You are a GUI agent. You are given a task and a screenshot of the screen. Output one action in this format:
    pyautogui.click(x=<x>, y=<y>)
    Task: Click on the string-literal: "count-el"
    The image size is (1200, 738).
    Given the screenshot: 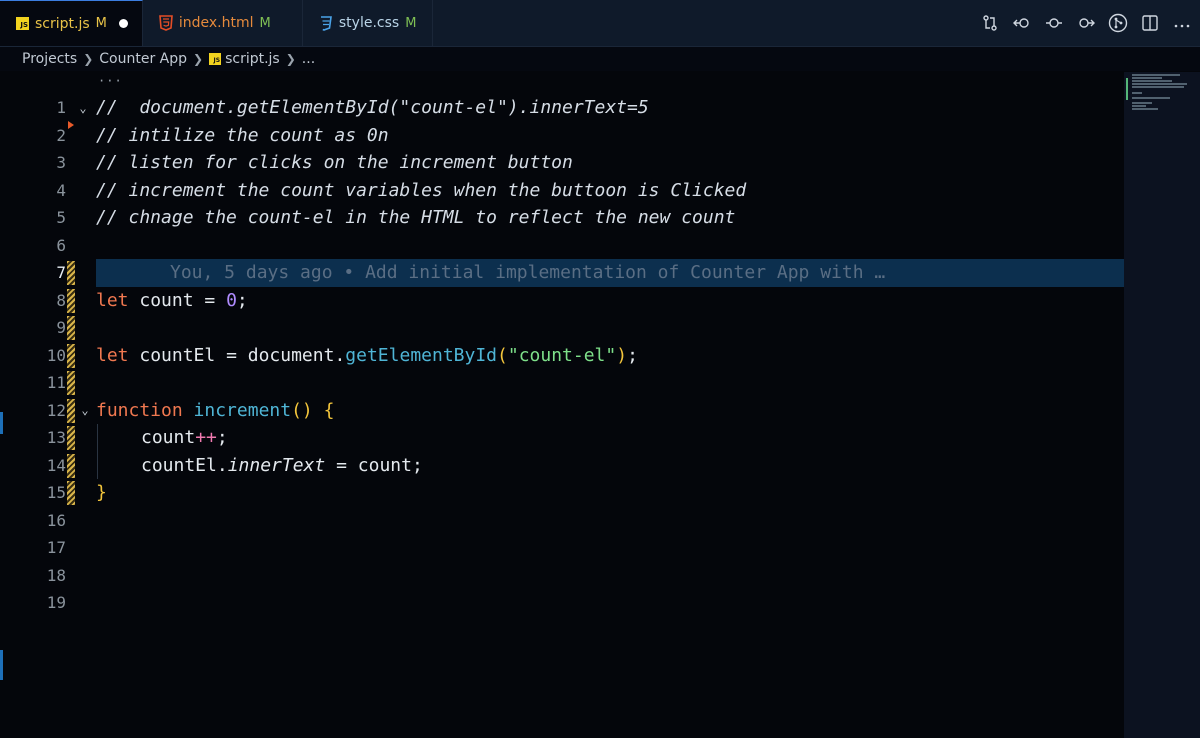 What is the action you would take?
    pyautogui.click(x=562, y=355)
    